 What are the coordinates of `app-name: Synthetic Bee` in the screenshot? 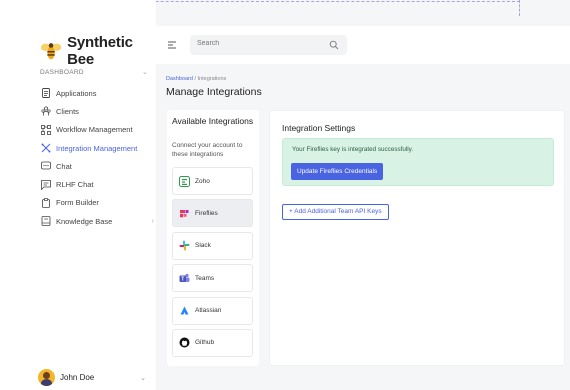 It's located at (100, 51).